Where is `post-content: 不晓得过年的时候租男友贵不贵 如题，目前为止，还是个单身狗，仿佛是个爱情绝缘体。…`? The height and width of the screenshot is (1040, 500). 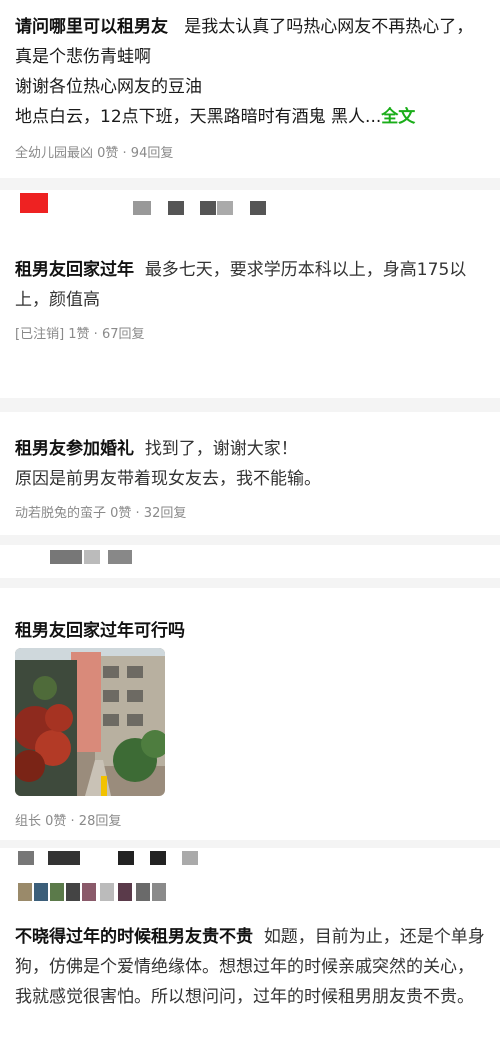 post-content: 不晓得过年的时候租男友贵不贵 如题，目前为止，还是个单身狗，仿佛是个爱情绝缘体。… is located at coordinates (250, 967).